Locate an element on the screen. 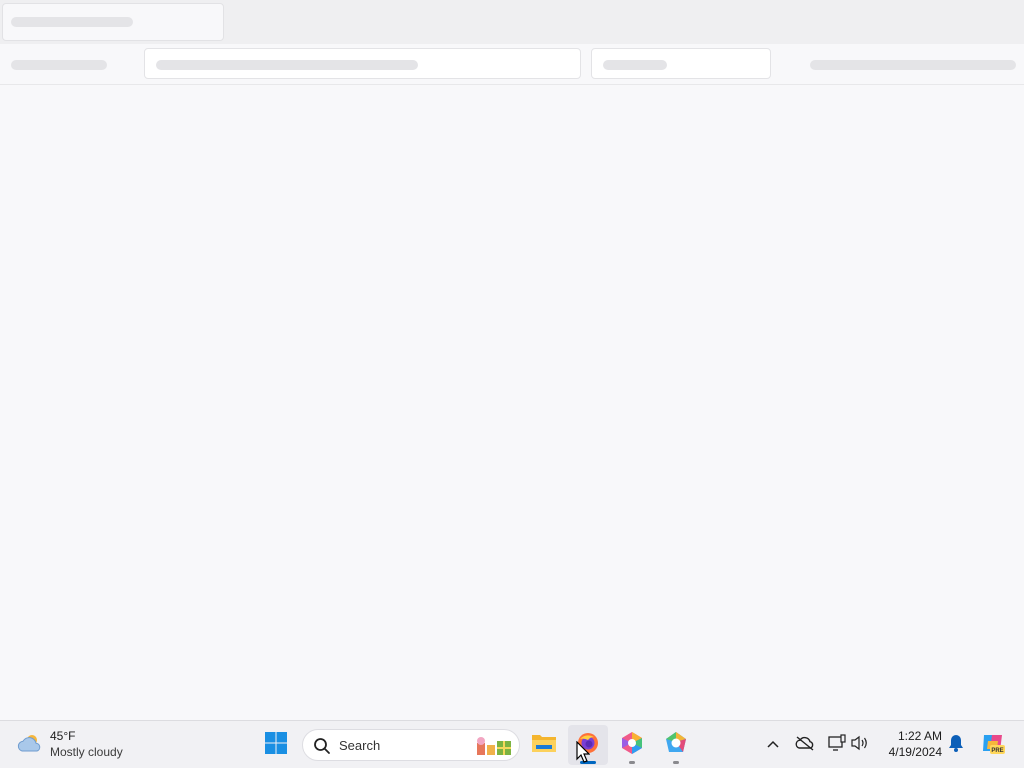  network-icon is located at coordinates (837, 745).